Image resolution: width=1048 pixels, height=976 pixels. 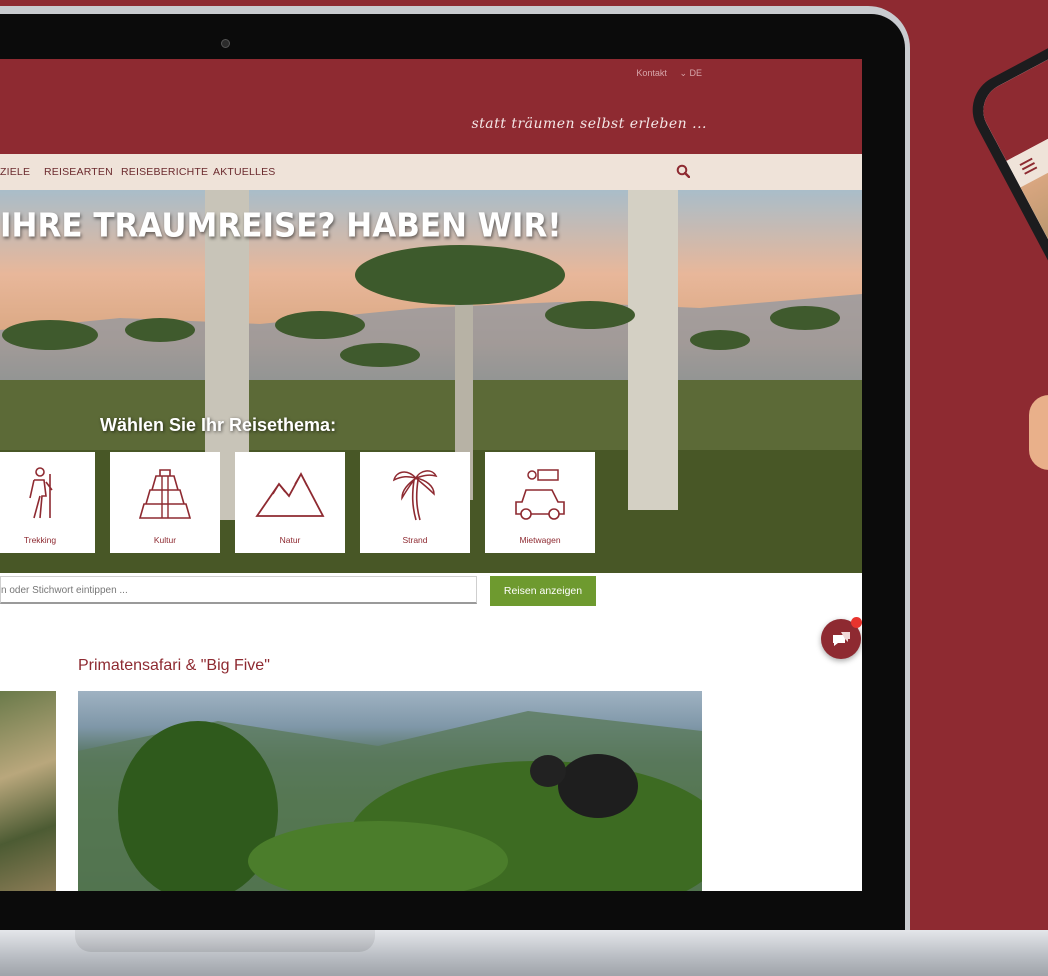 What do you see at coordinates (290, 494) in the screenshot?
I see `mountains-icon` at bounding box center [290, 494].